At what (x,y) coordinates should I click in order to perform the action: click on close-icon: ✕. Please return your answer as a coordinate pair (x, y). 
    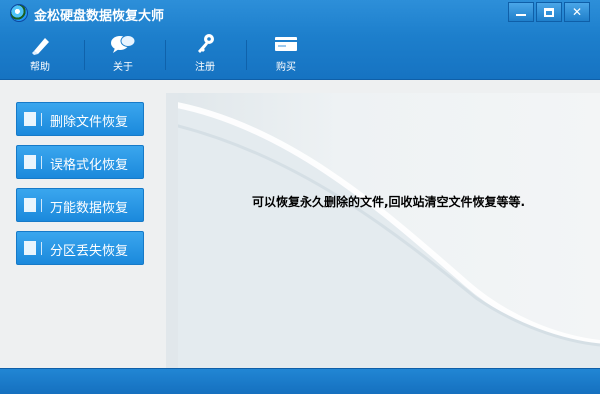
    Looking at the image, I should click on (577, 12).